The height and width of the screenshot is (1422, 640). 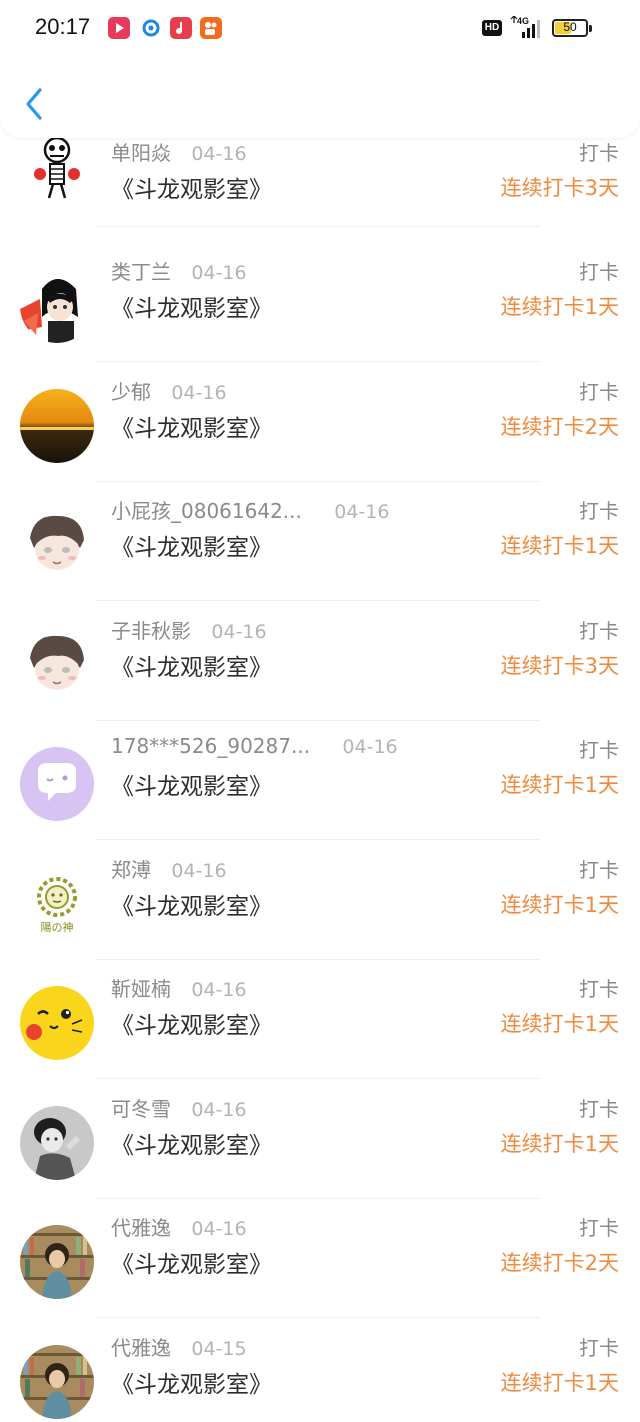 I want to click on back-button, so click(x=36, y=104).